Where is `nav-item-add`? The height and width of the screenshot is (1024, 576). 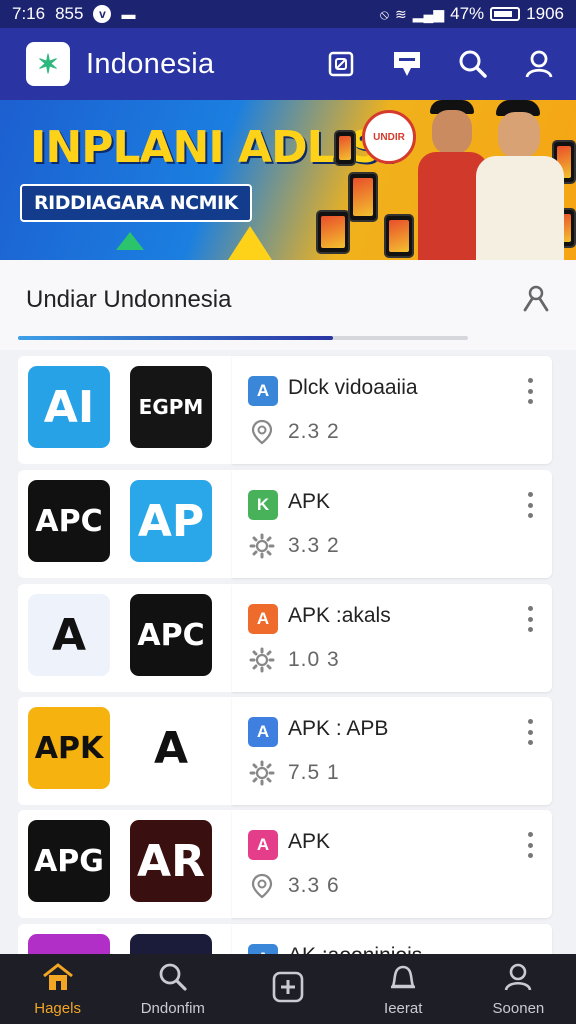
nav-item-add is located at coordinates (287, 989).